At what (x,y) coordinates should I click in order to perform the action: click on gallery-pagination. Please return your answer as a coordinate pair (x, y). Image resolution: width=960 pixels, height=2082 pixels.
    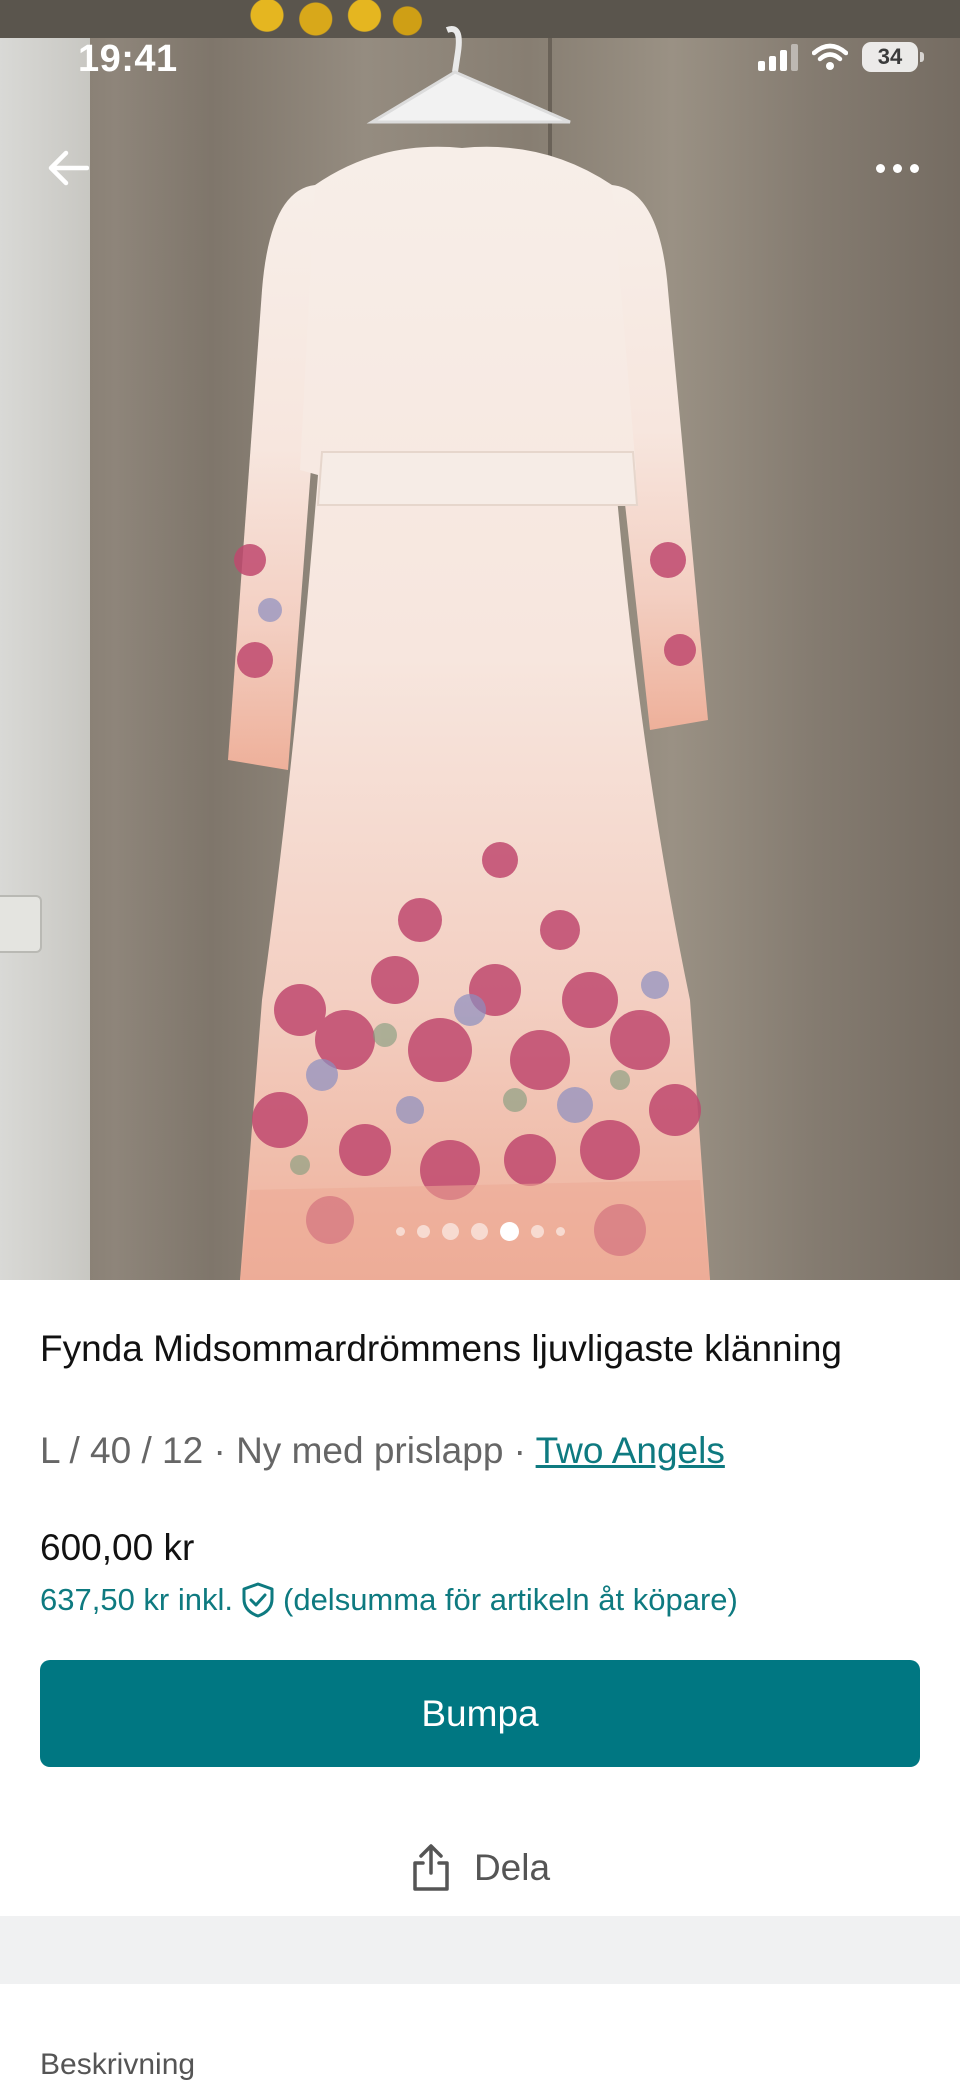
    Looking at the image, I should click on (480, 1231).